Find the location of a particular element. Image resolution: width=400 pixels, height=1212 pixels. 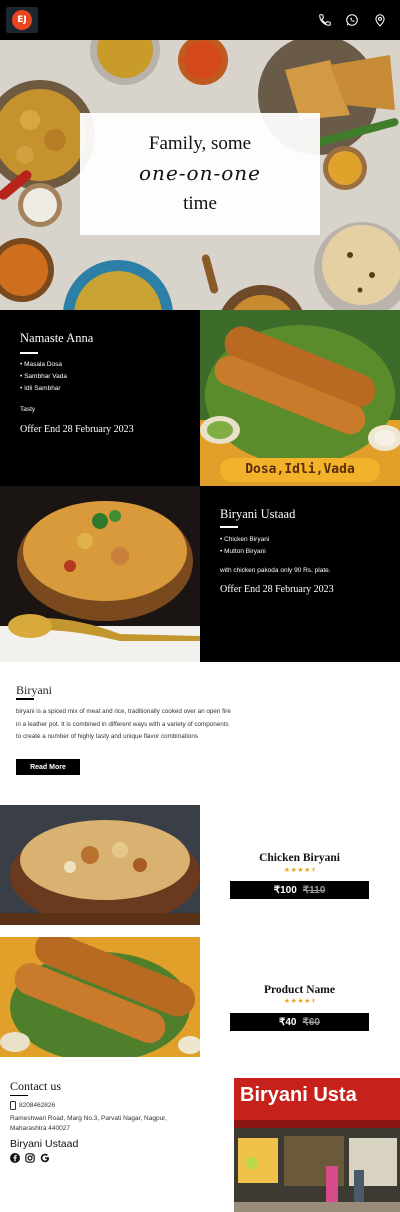

about-title-underline is located at coordinates (25, 699).